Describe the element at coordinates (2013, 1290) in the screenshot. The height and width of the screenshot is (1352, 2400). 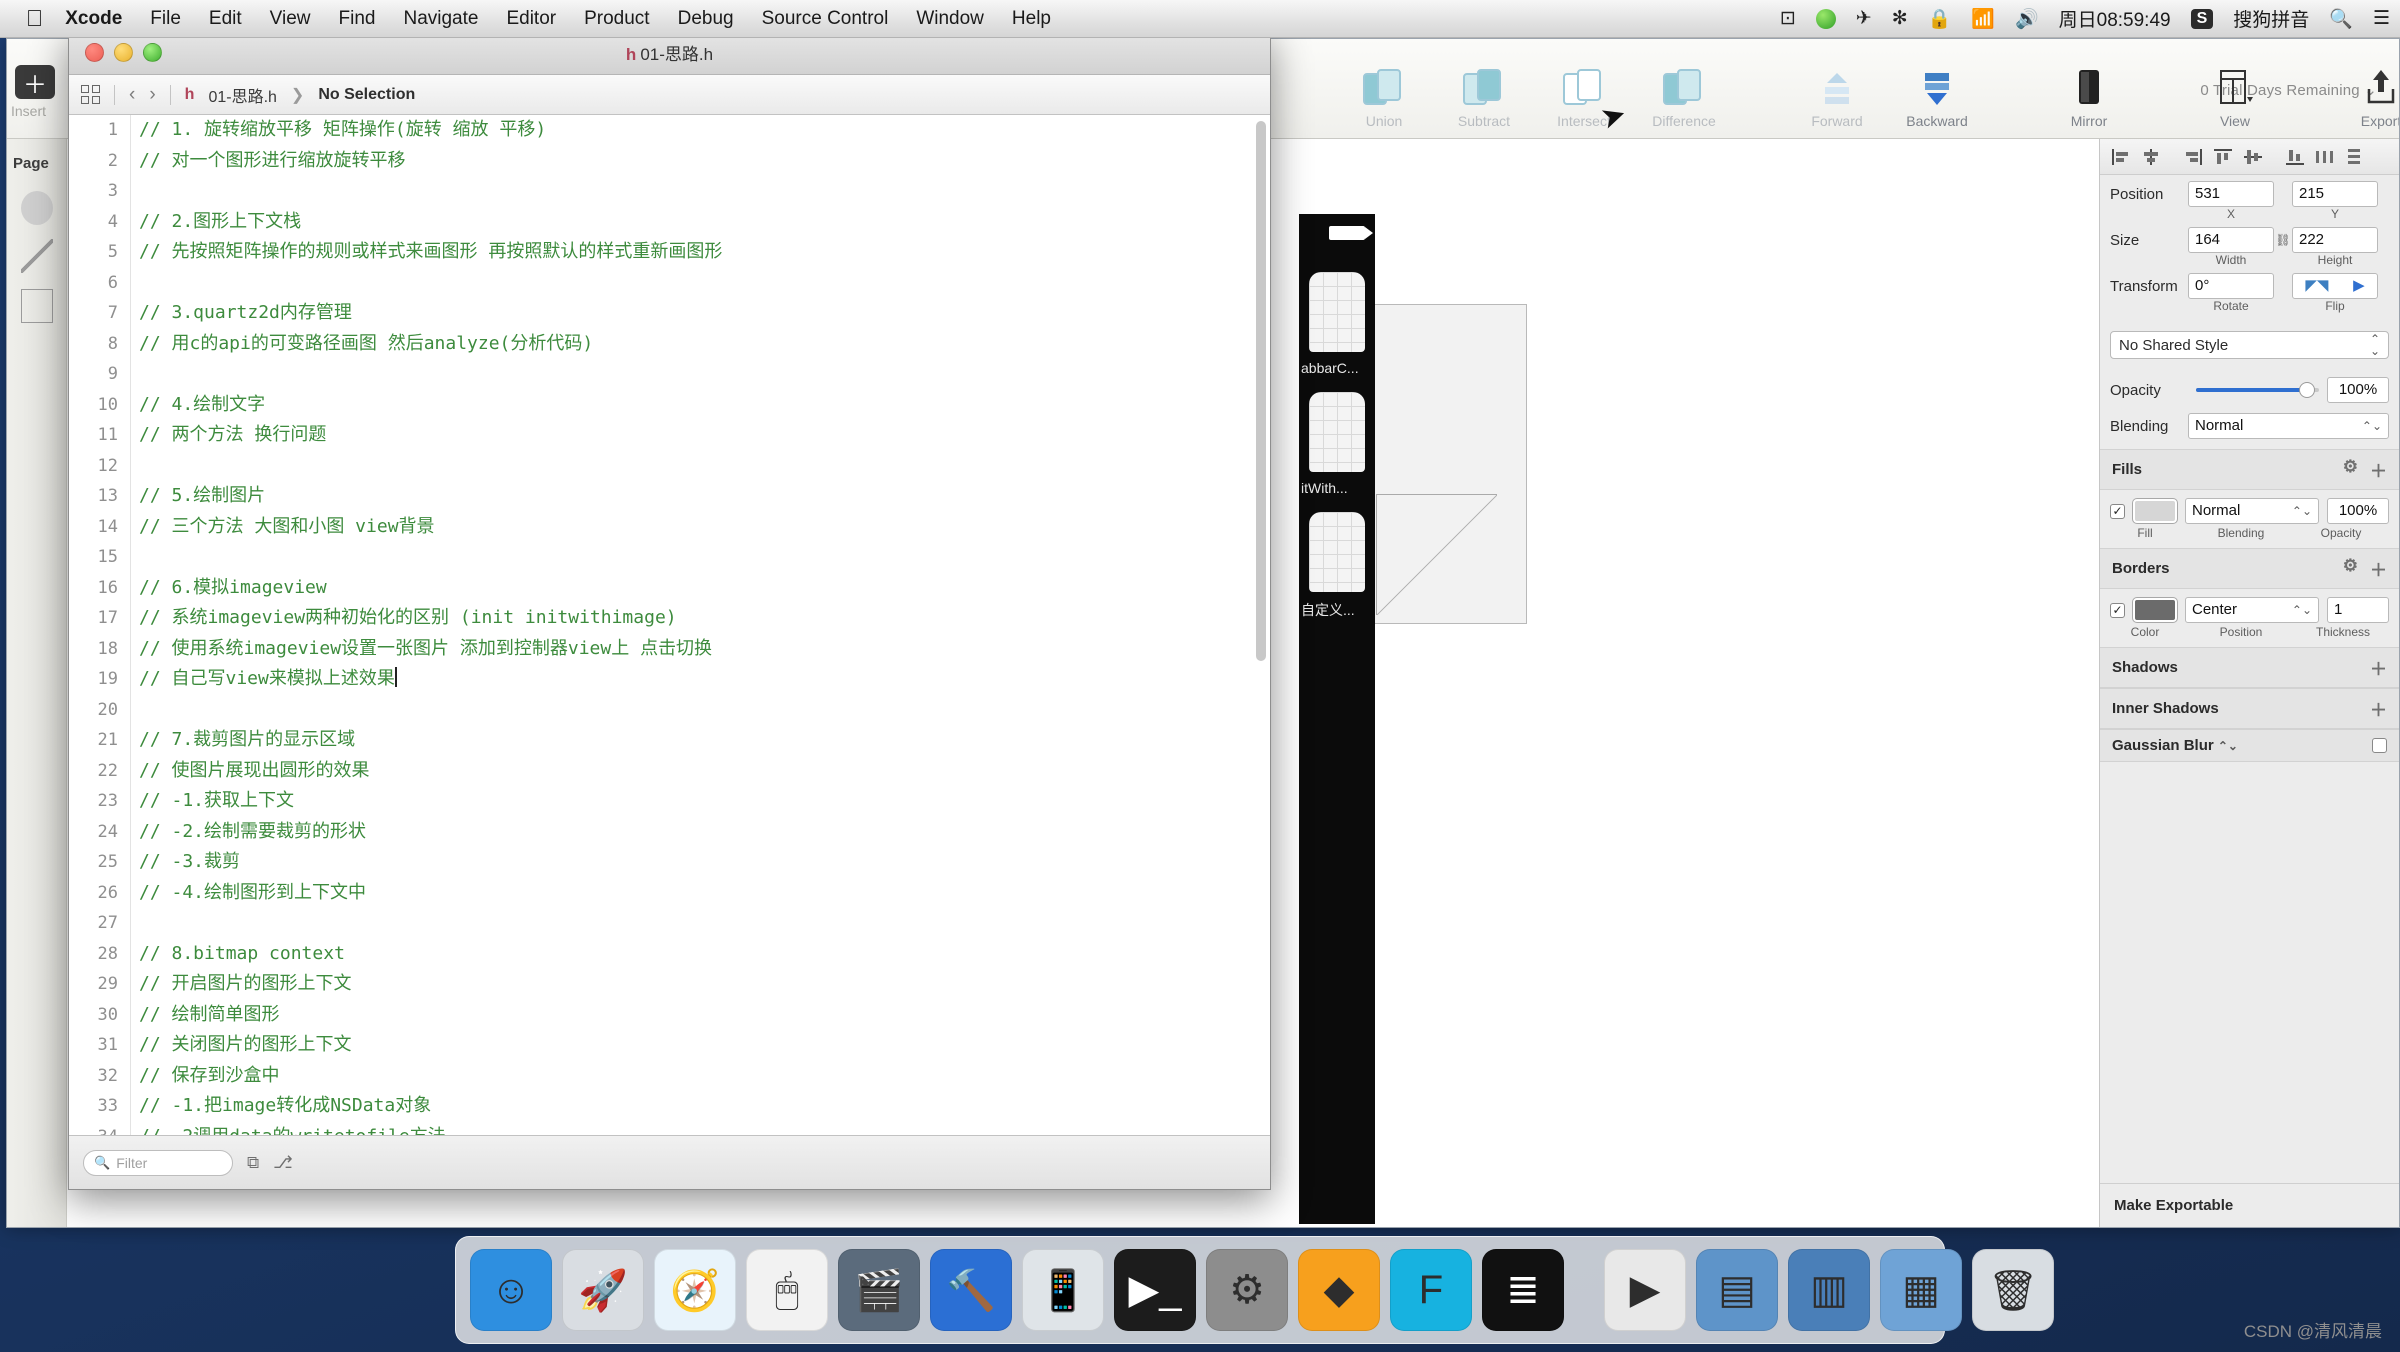
I see `dock-item-trash: 🗑` at that location.